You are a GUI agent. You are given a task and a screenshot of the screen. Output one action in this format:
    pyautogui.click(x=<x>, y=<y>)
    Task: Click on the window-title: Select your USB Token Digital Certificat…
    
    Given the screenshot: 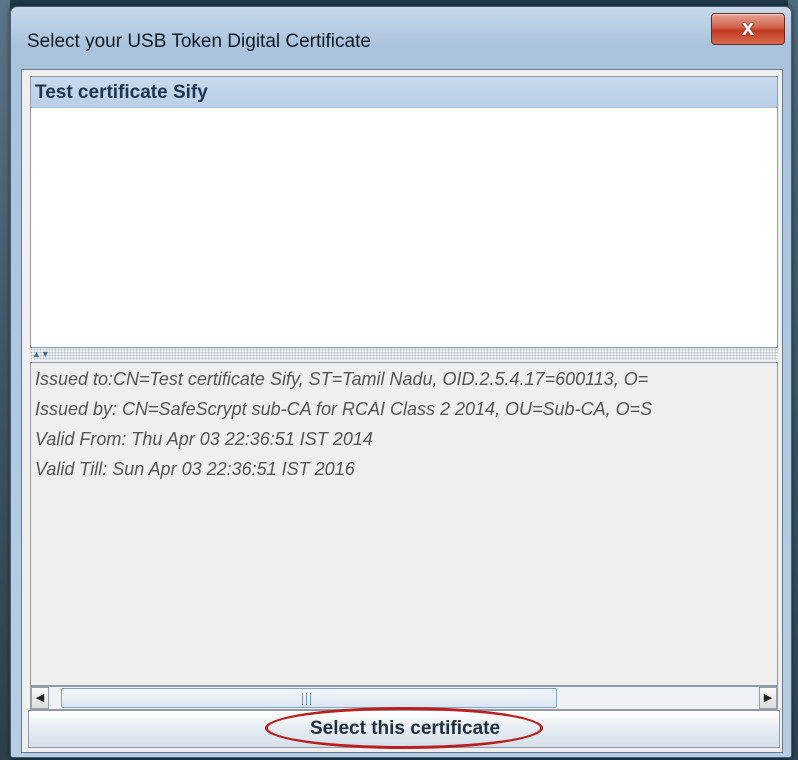 What is the action you would take?
    pyautogui.click(x=199, y=41)
    